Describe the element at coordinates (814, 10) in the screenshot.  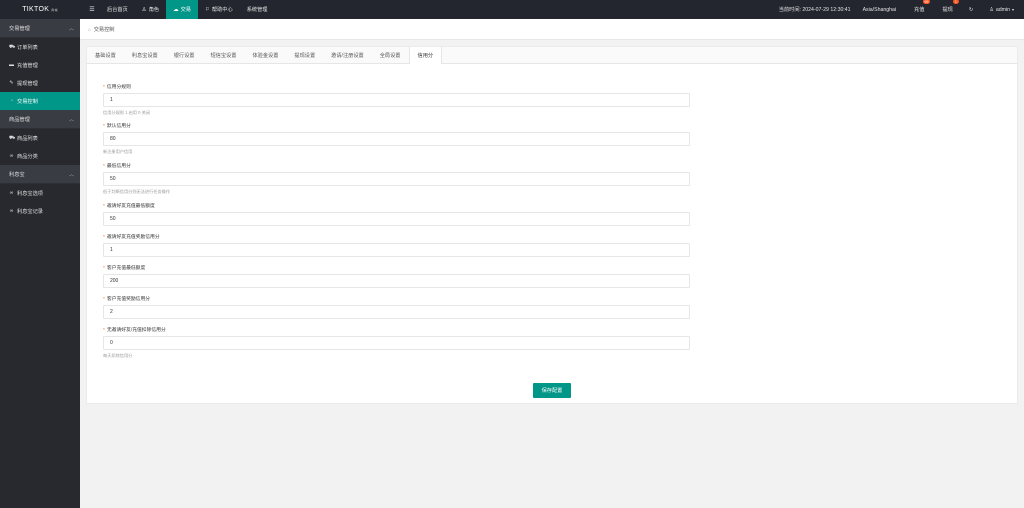
I see `current-time: 当前时间: 2024-07-29 12:30:41` at that location.